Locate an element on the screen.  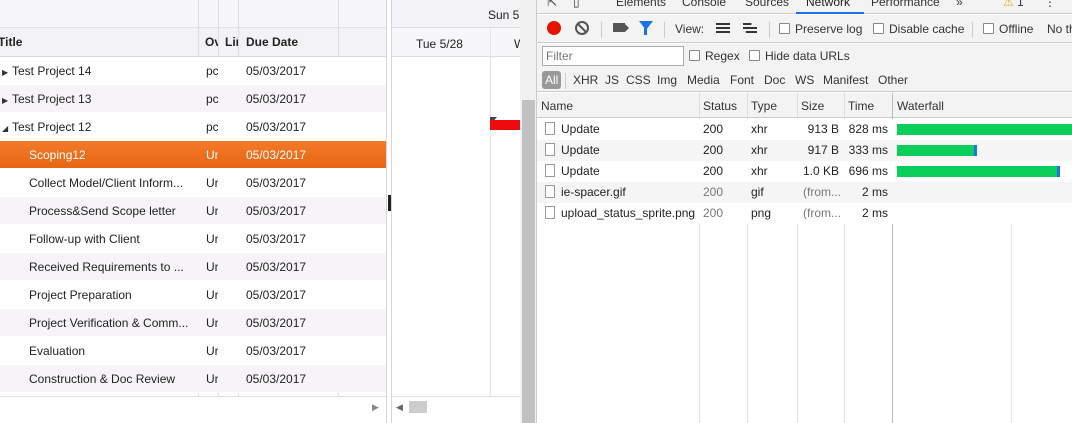
column-header-type: Type is located at coordinates (764, 106).